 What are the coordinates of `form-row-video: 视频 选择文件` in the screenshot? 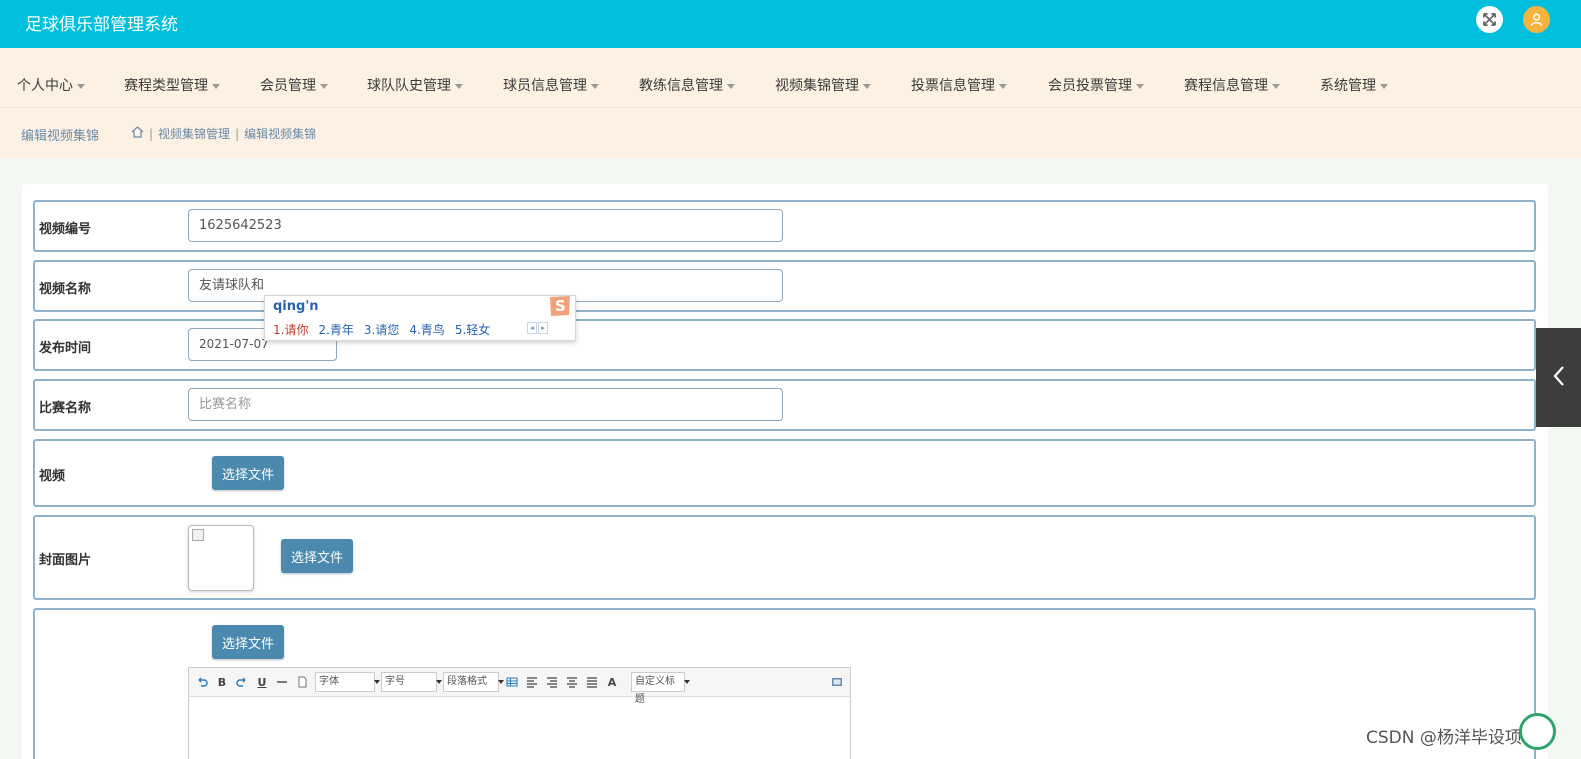 It's located at (784, 473).